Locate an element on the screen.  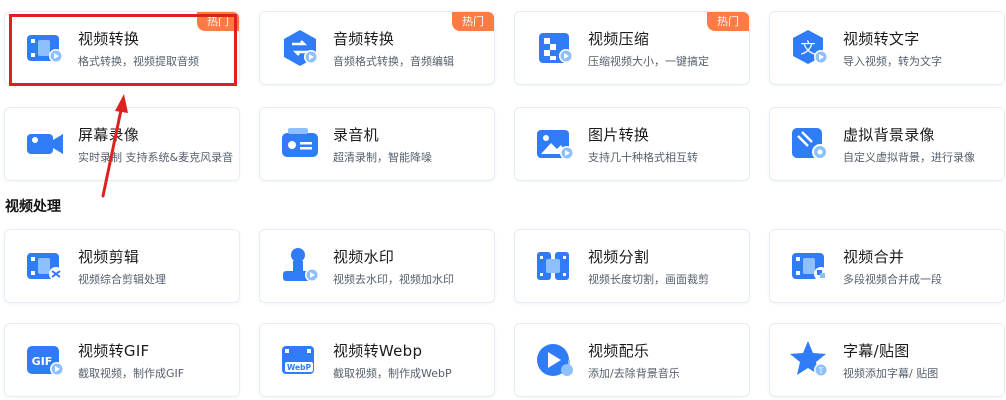
tool-title: 视频转文字 is located at coordinates (881, 39).